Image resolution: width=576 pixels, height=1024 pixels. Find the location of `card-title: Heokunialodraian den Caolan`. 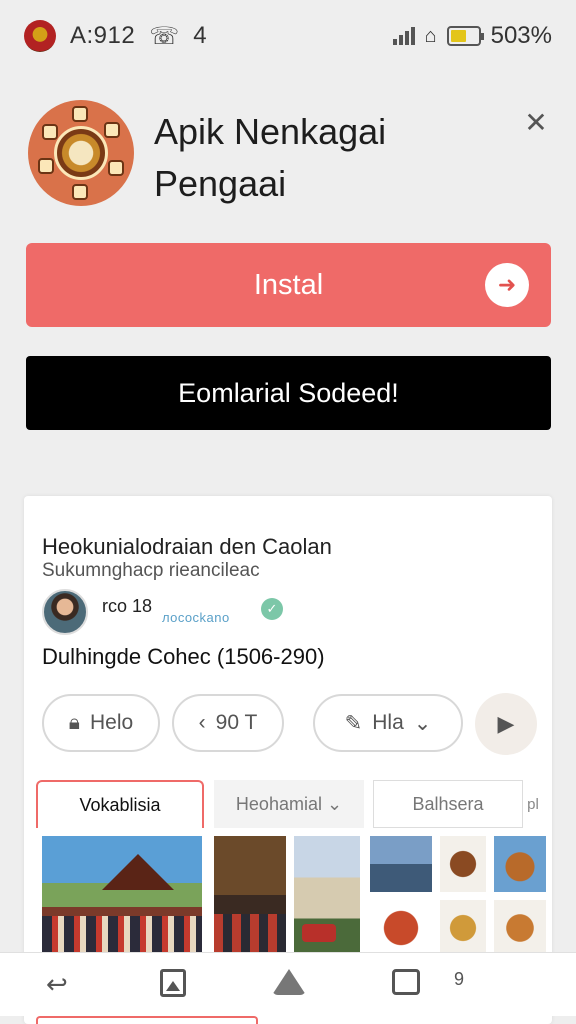

card-title: Heokunialodraian den Caolan is located at coordinates (187, 546).